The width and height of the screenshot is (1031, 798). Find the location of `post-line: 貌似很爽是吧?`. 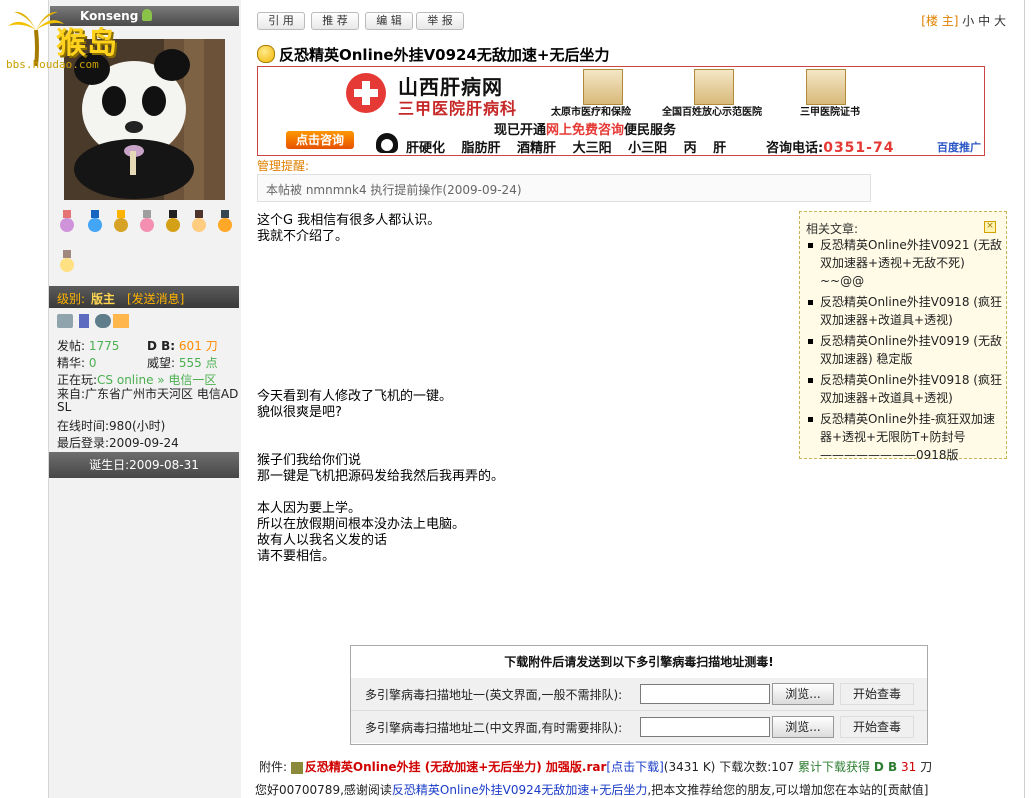

post-line: 貌似很爽是吧? is located at coordinates (299, 412).